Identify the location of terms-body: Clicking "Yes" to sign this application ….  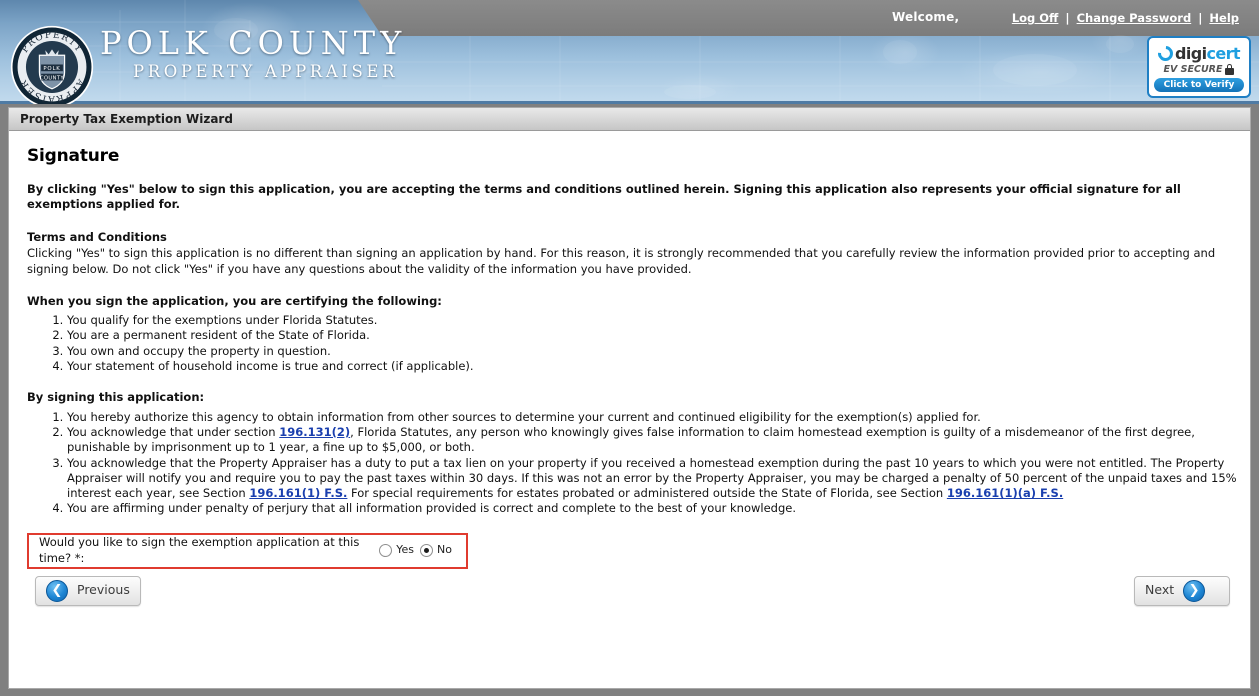
(621, 261).